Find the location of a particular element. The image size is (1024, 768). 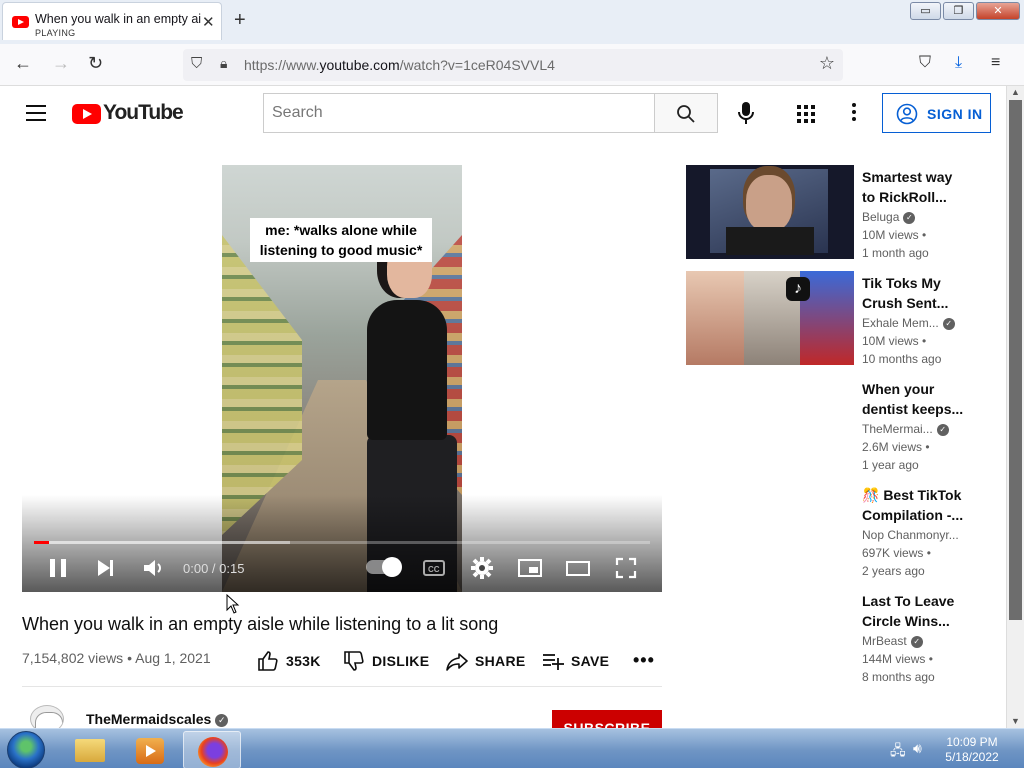

recommendation-age: 8 months ago is located at coordinates (898, 677).